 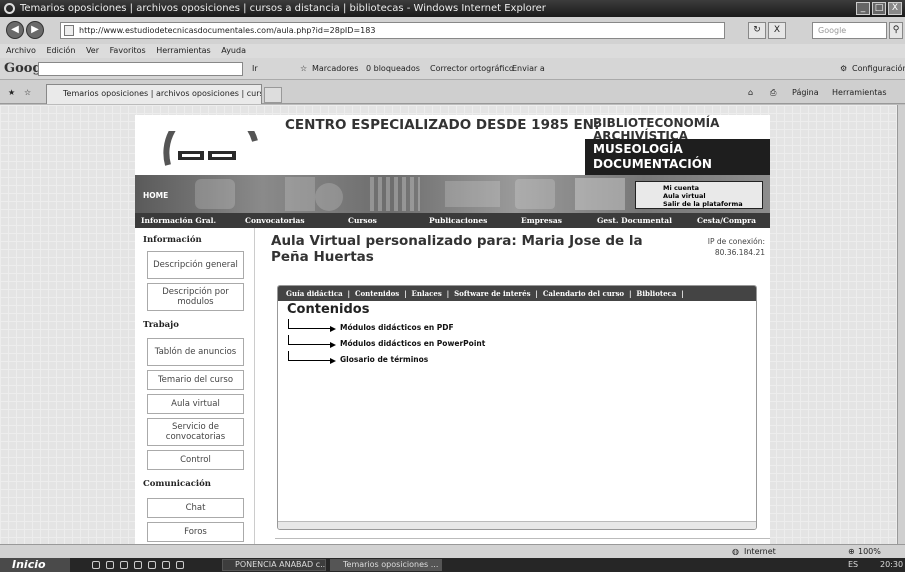 What do you see at coordinates (869, 551) in the screenshot?
I see `zoom-level: 100%` at bounding box center [869, 551].